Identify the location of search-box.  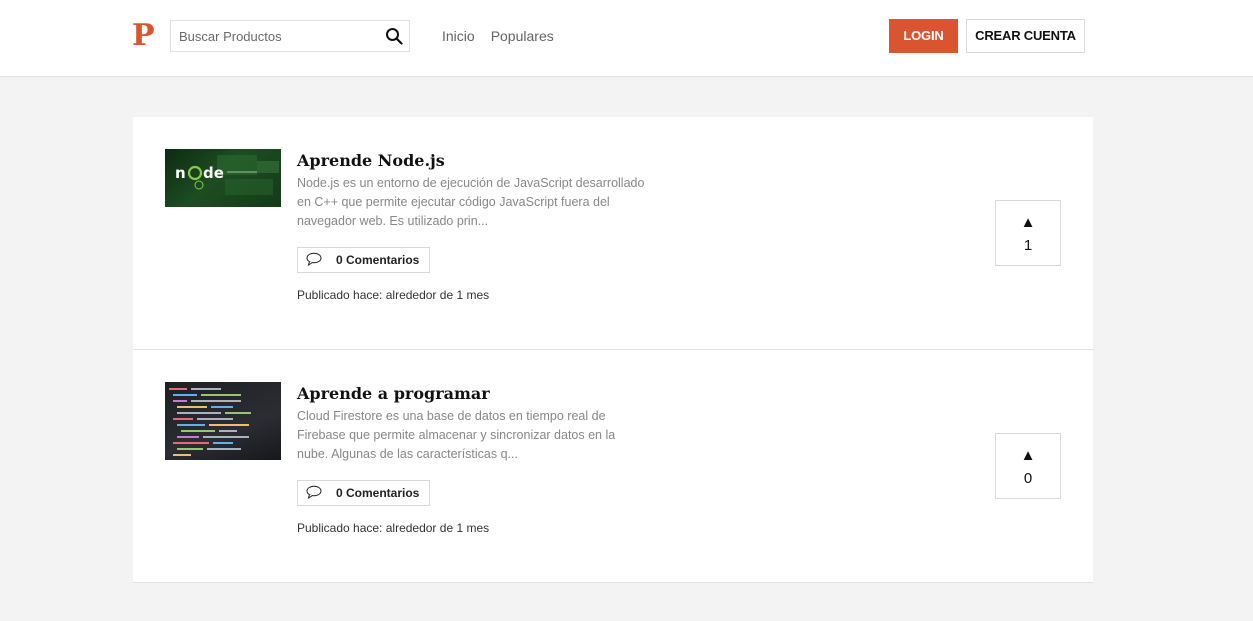
(290, 36).